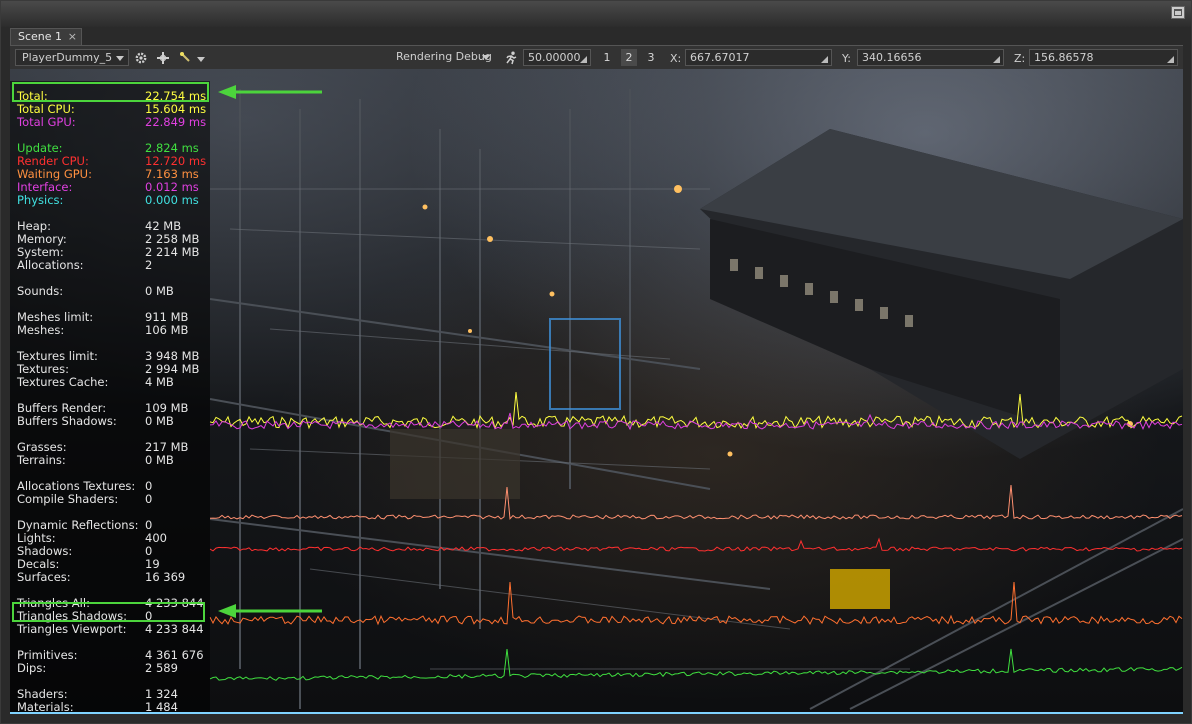 The width and height of the screenshot is (1192, 724). What do you see at coordinates (846, 58) in the screenshot?
I see `y-label: Y:` at bounding box center [846, 58].